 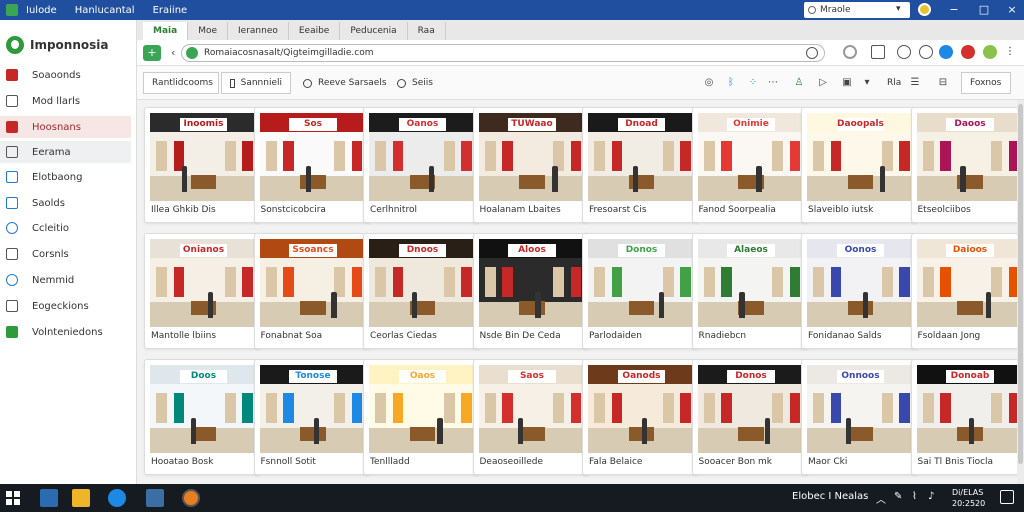 I want to click on store-card: Doos Hooatao Bosk, so click(x=202, y=417).